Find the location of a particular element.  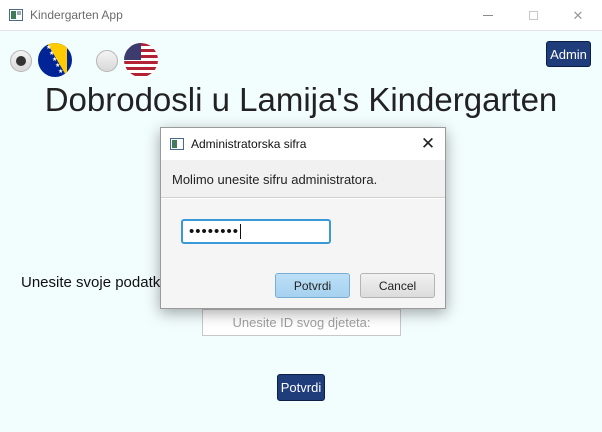

close-button: ✕ is located at coordinates (578, 15).